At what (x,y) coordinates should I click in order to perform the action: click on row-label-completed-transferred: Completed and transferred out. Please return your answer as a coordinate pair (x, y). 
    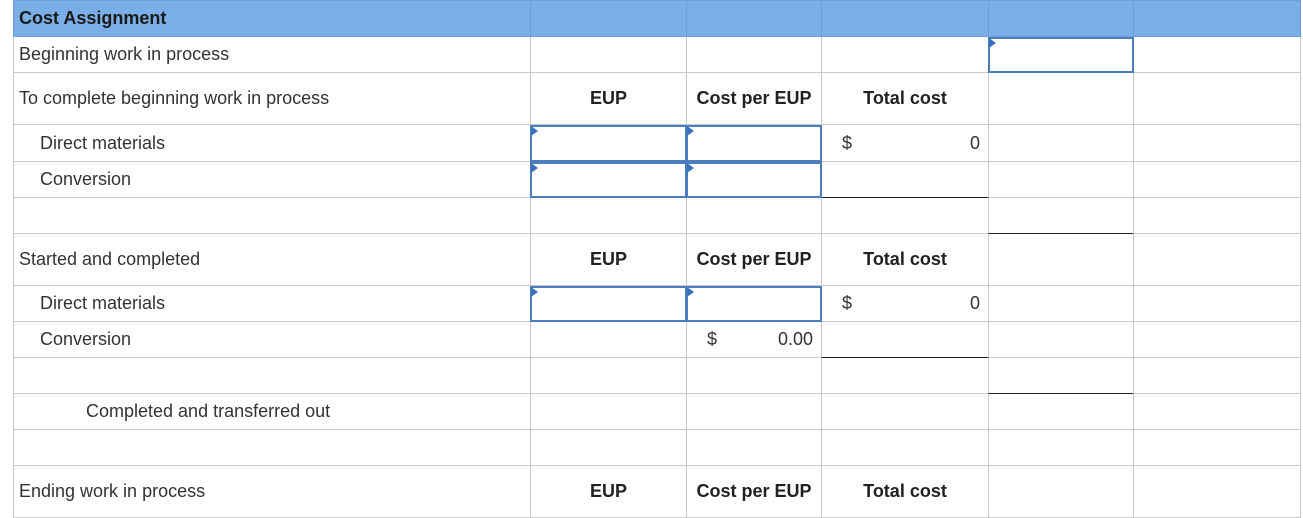
    Looking at the image, I should click on (271, 412).